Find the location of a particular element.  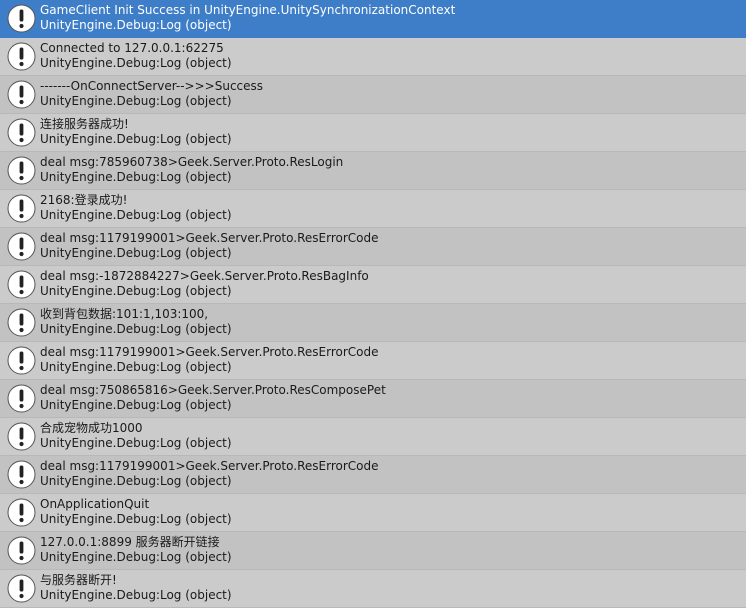

log-message: 127.0.0.1:8899 服务器断开链接 is located at coordinates (130, 542).